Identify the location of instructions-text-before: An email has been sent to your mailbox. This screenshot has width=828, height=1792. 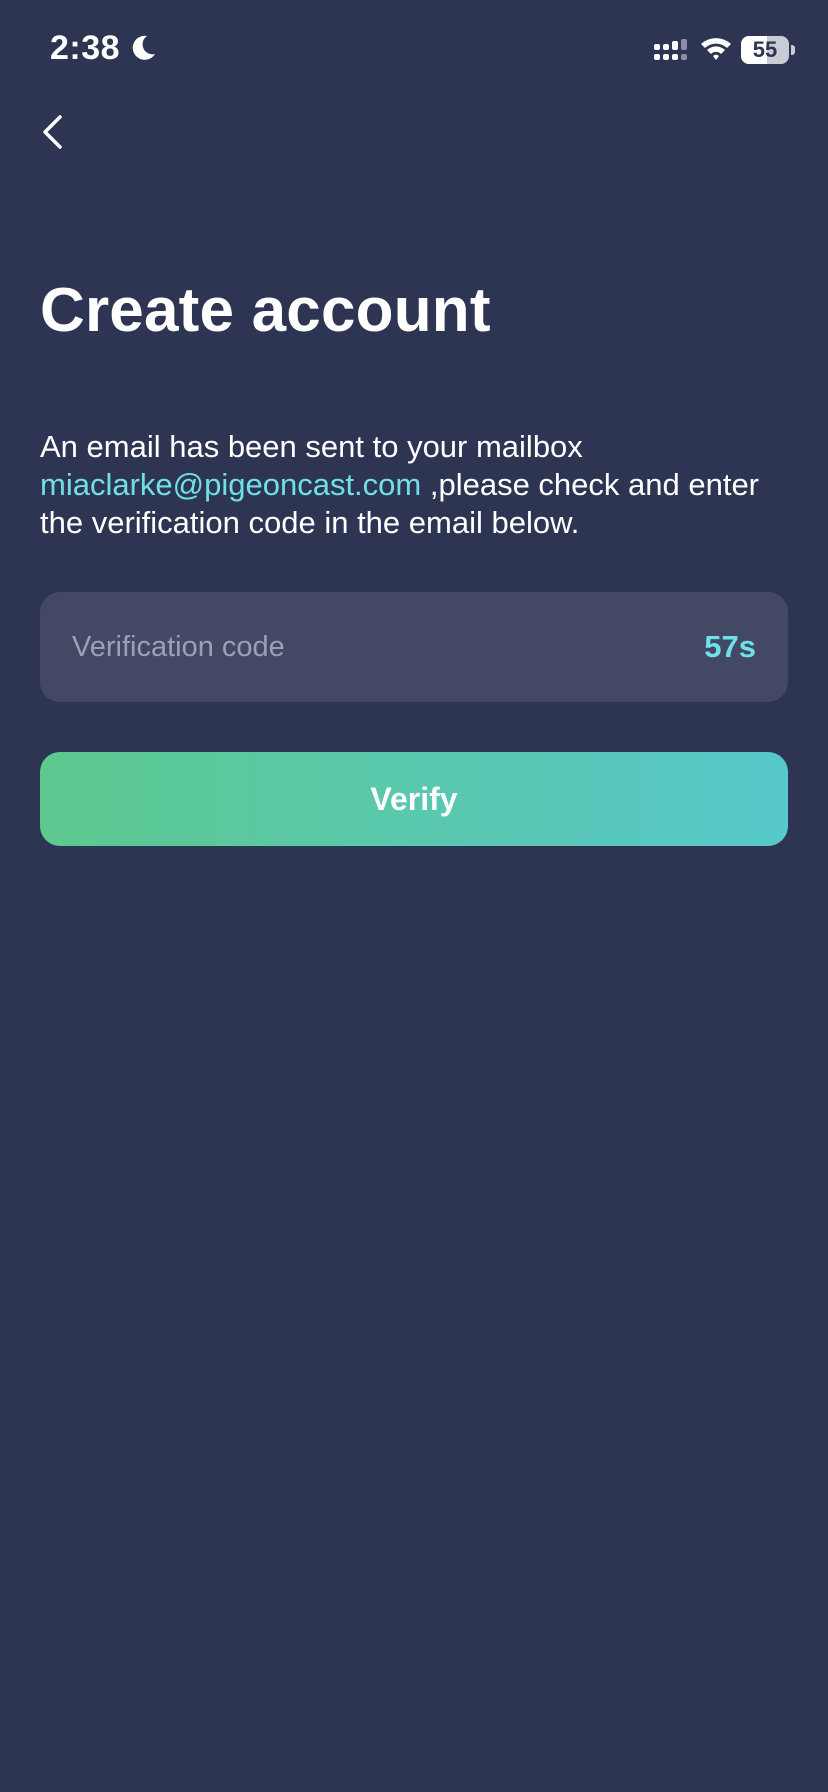
(311, 446).